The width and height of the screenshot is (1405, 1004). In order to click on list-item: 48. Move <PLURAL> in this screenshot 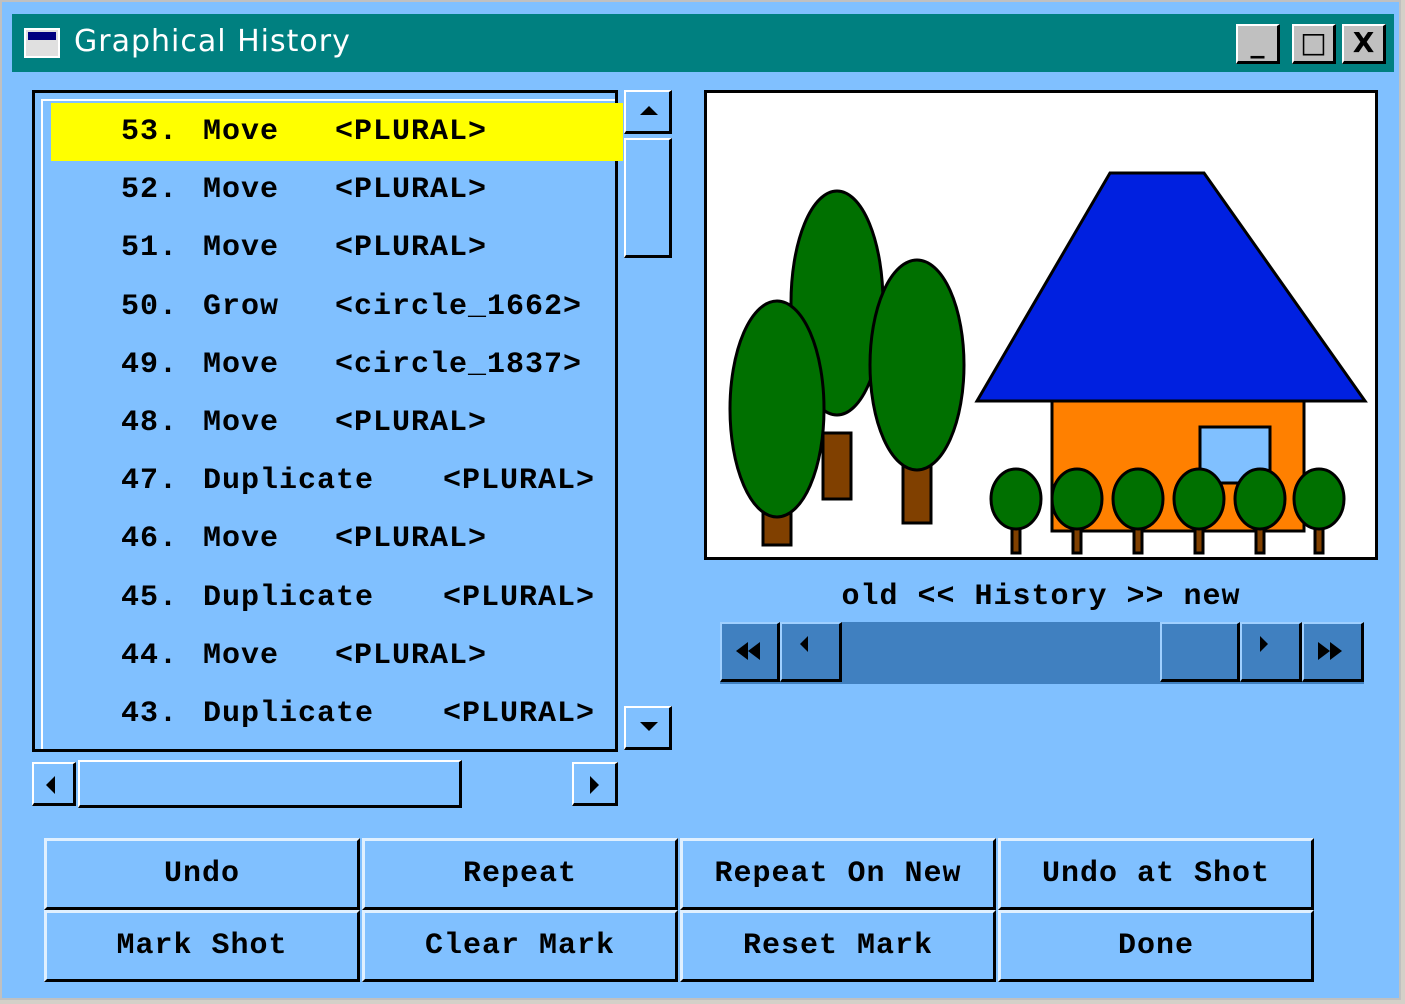, I will do `click(337, 423)`.